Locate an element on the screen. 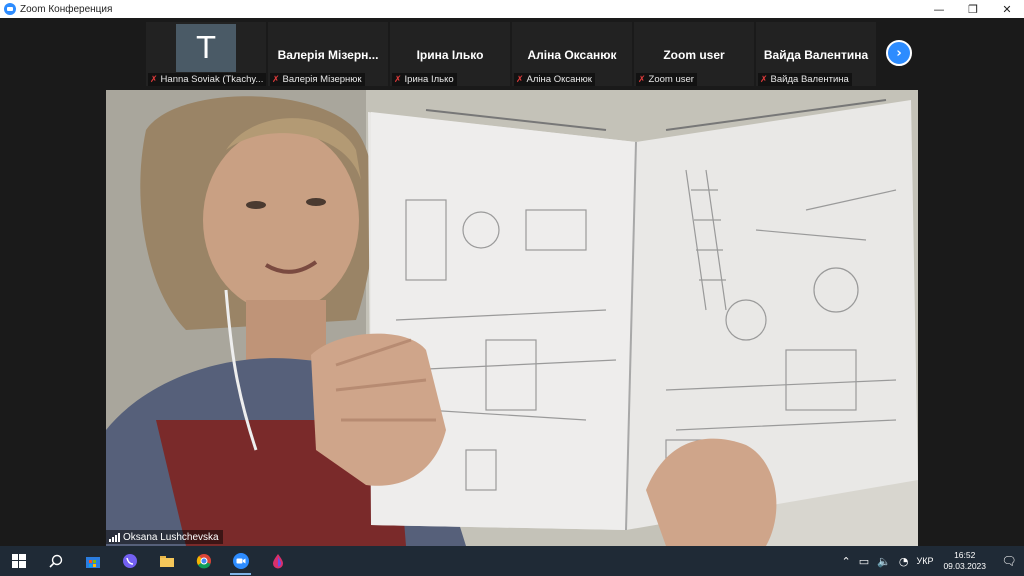 The image size is (1024, 576). participant-tile: Валерія Мізерн... ✗ Валерія Мізернюк is located at coordinates (328, 54).